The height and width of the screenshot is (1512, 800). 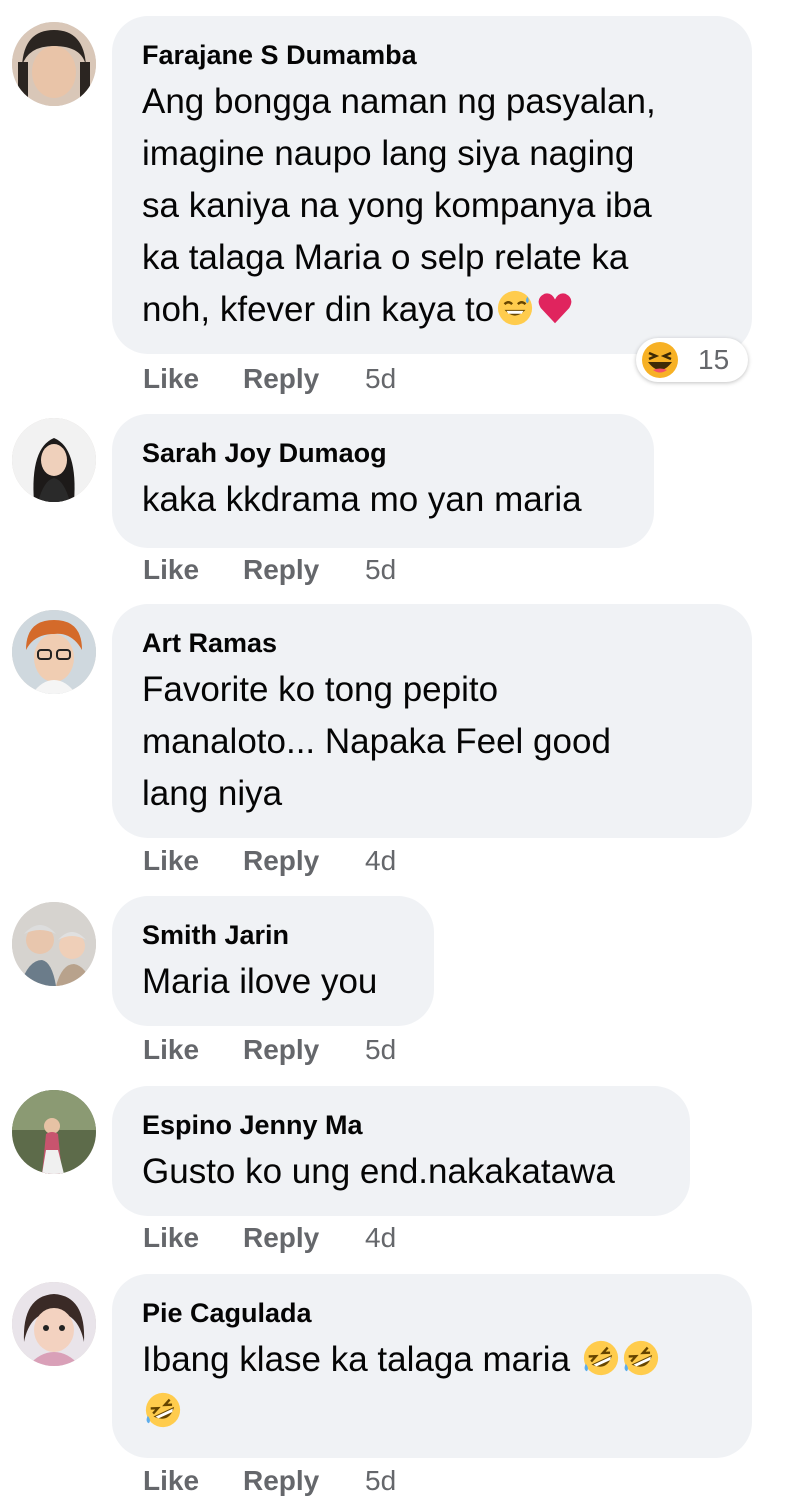 I want to click on comment-author: Espino Jenny Ma, so click(x=401, y=1125).